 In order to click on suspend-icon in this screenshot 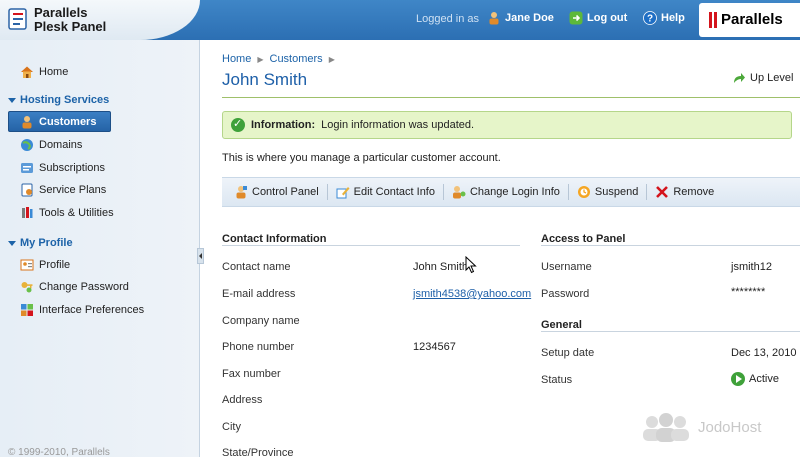, I will do `click(583, 192)`.